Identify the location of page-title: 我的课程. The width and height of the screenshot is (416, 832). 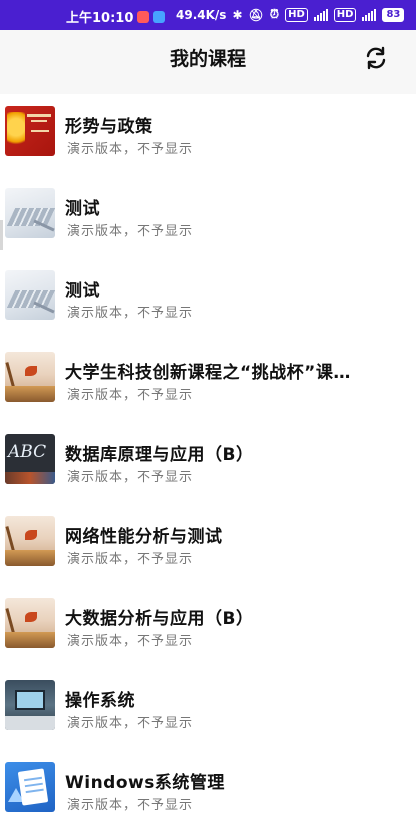
(207, 59).